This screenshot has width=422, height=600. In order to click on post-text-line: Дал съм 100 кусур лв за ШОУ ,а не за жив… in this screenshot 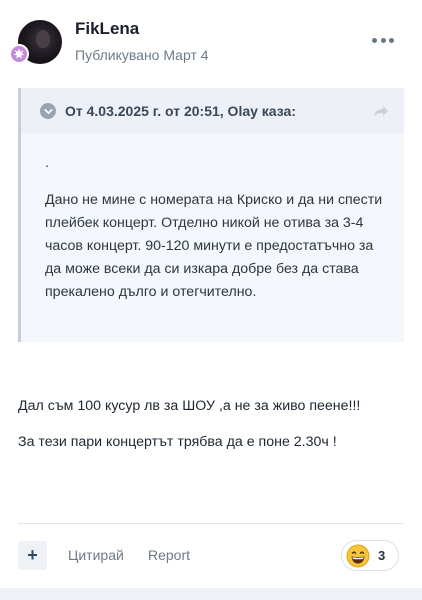, I will do `click(189, 406)`.